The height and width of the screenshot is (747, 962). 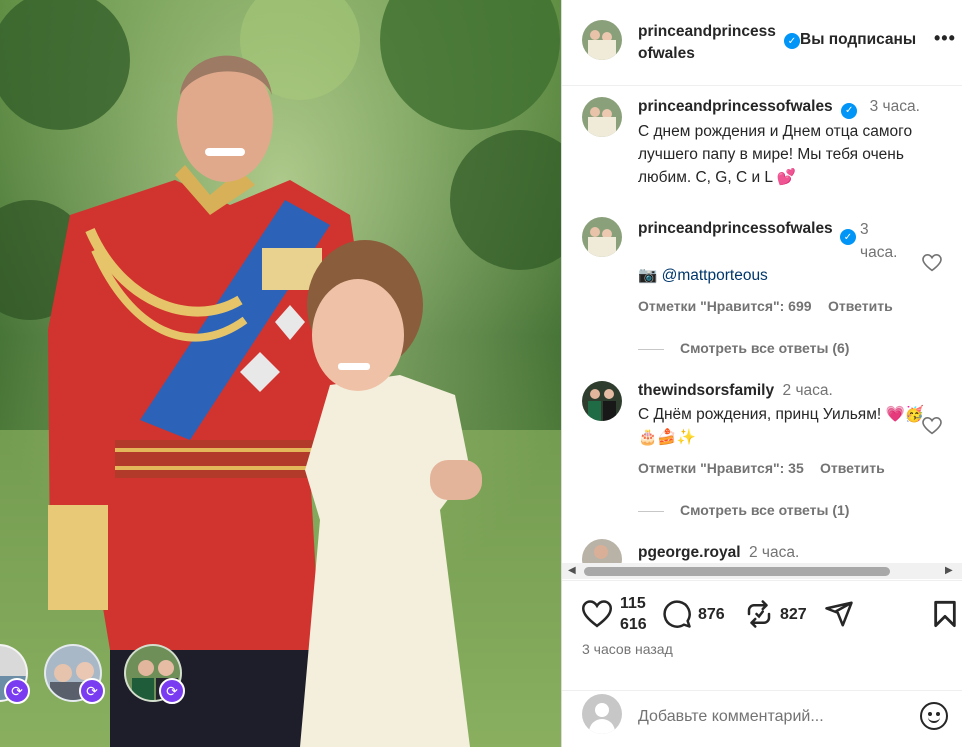 What do you see at coordinates (627, 649) in the screenshot?
I see `post-time-ago: 3 часов назад` at bounding box center [627, 649].